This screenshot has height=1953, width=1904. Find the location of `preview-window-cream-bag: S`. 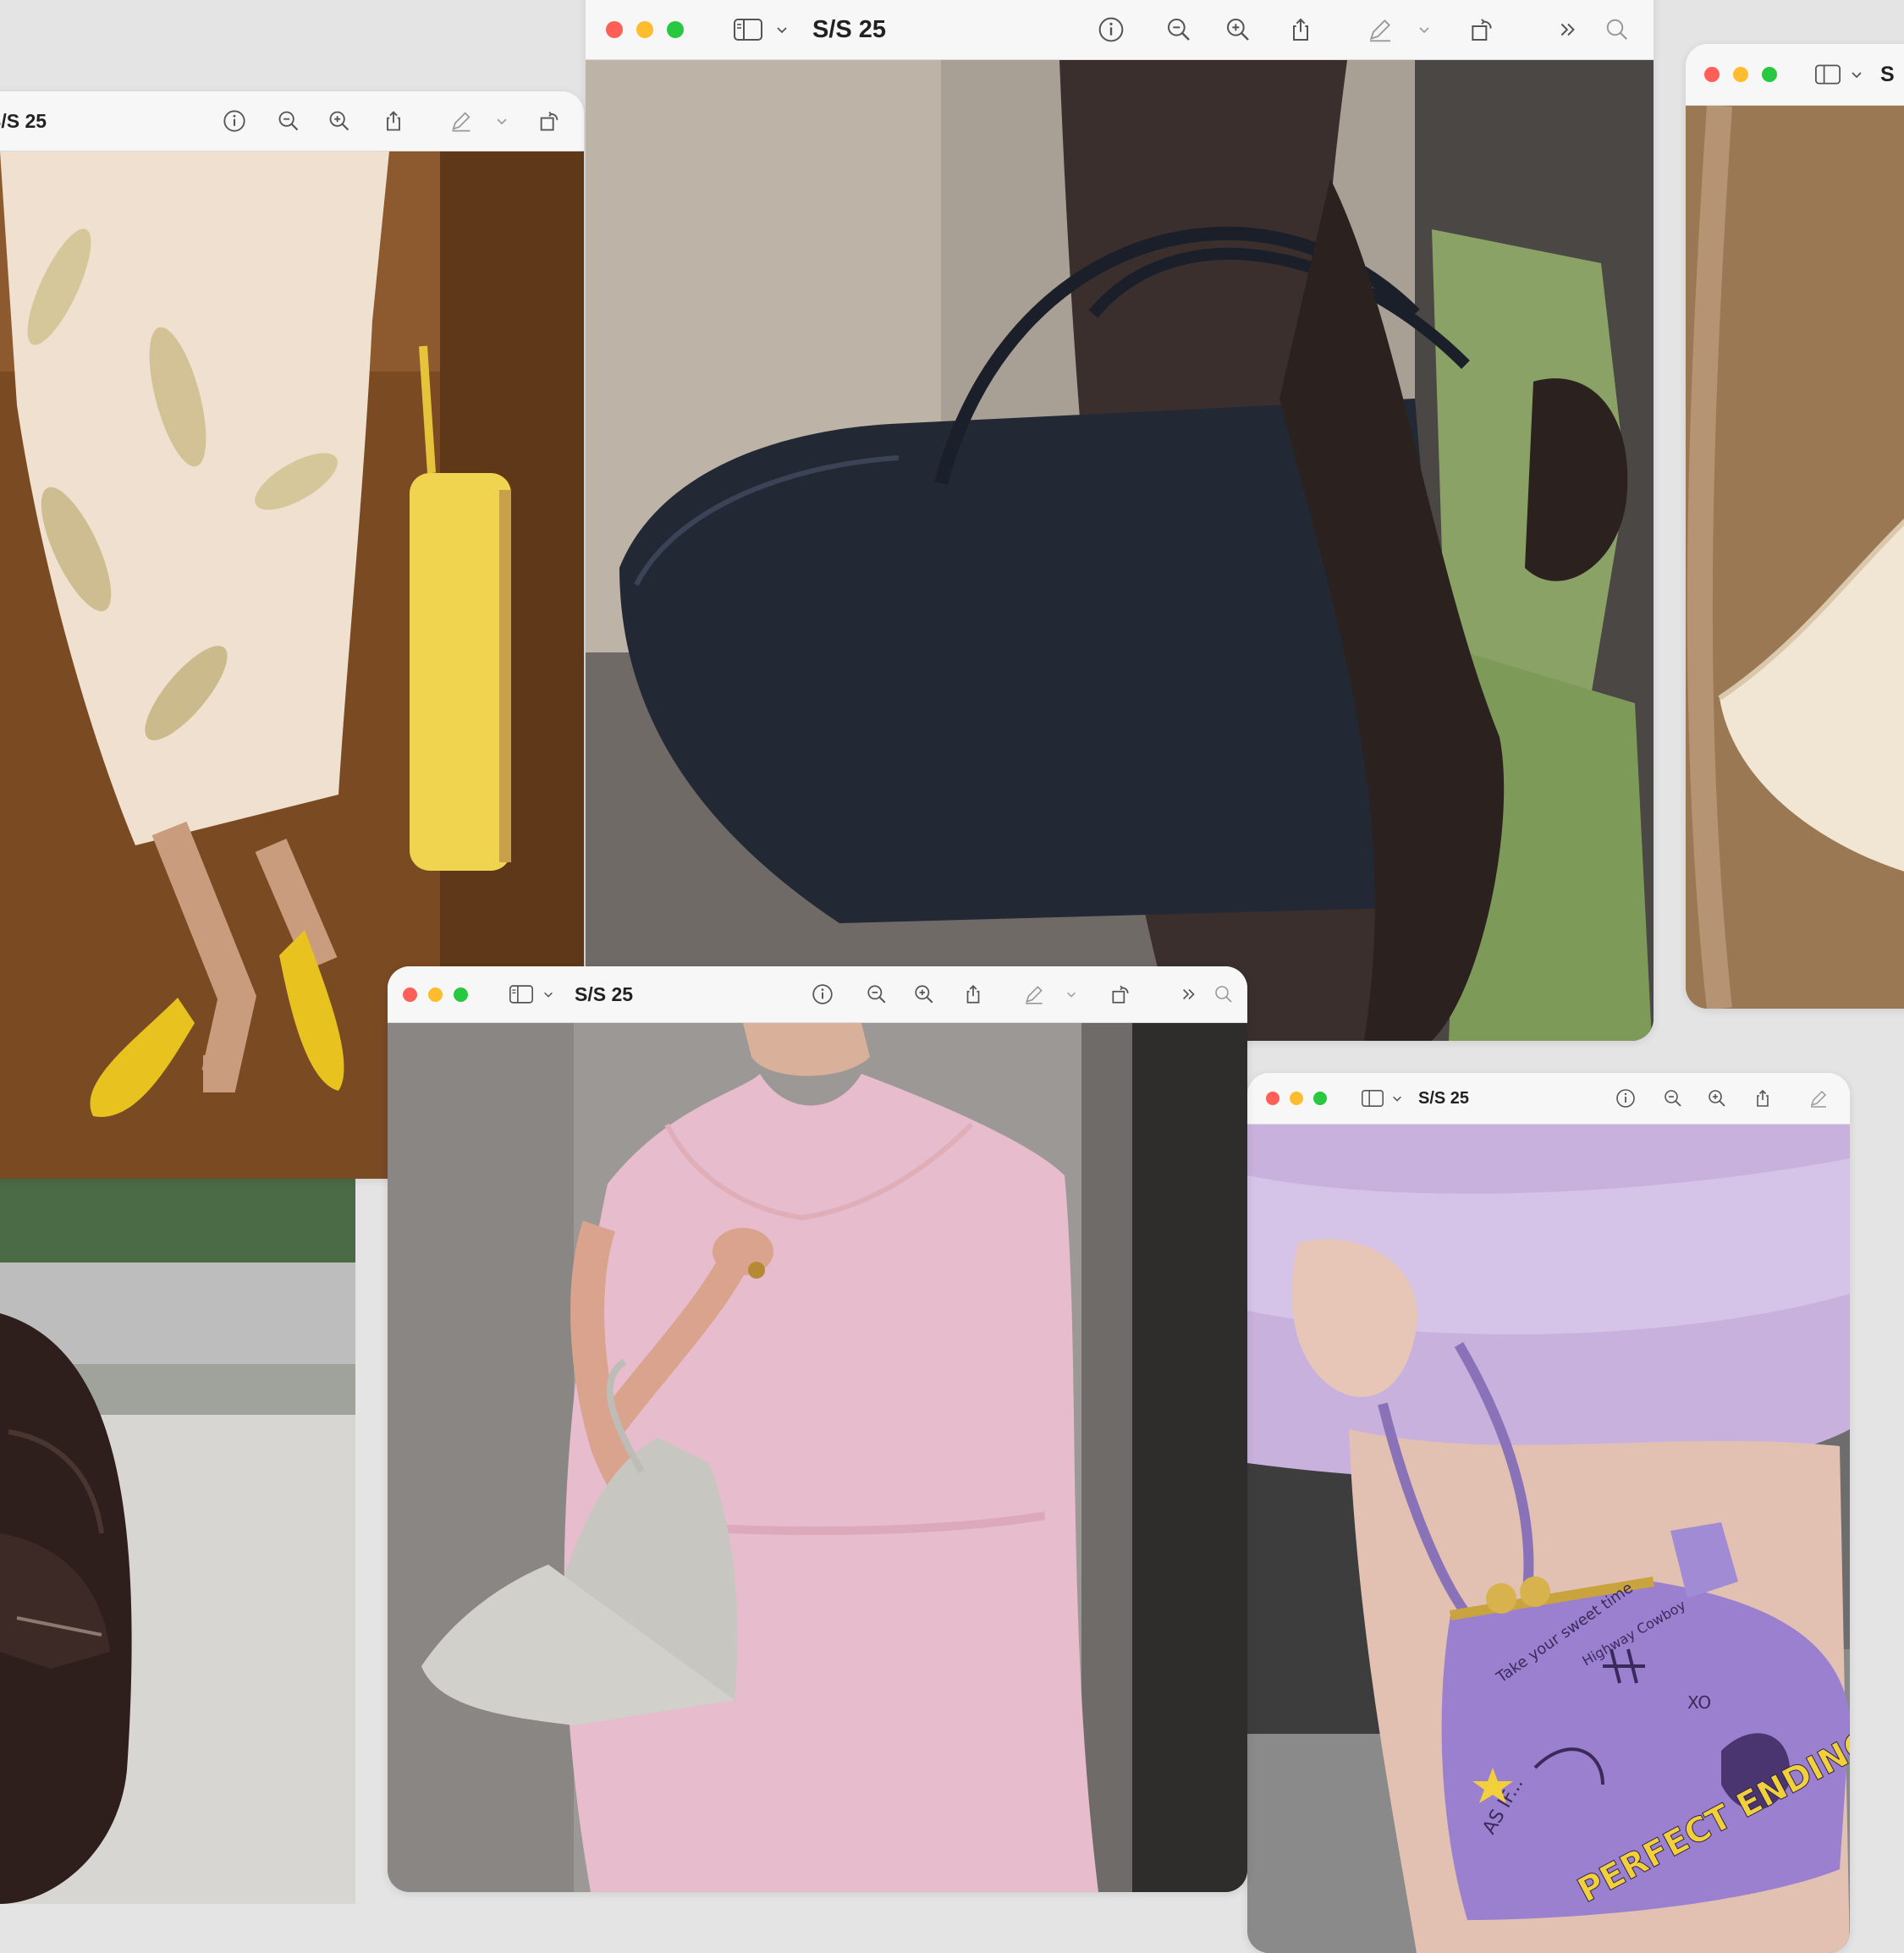

preview-window-cream-bag: S is located at coordinates (1795, 526).